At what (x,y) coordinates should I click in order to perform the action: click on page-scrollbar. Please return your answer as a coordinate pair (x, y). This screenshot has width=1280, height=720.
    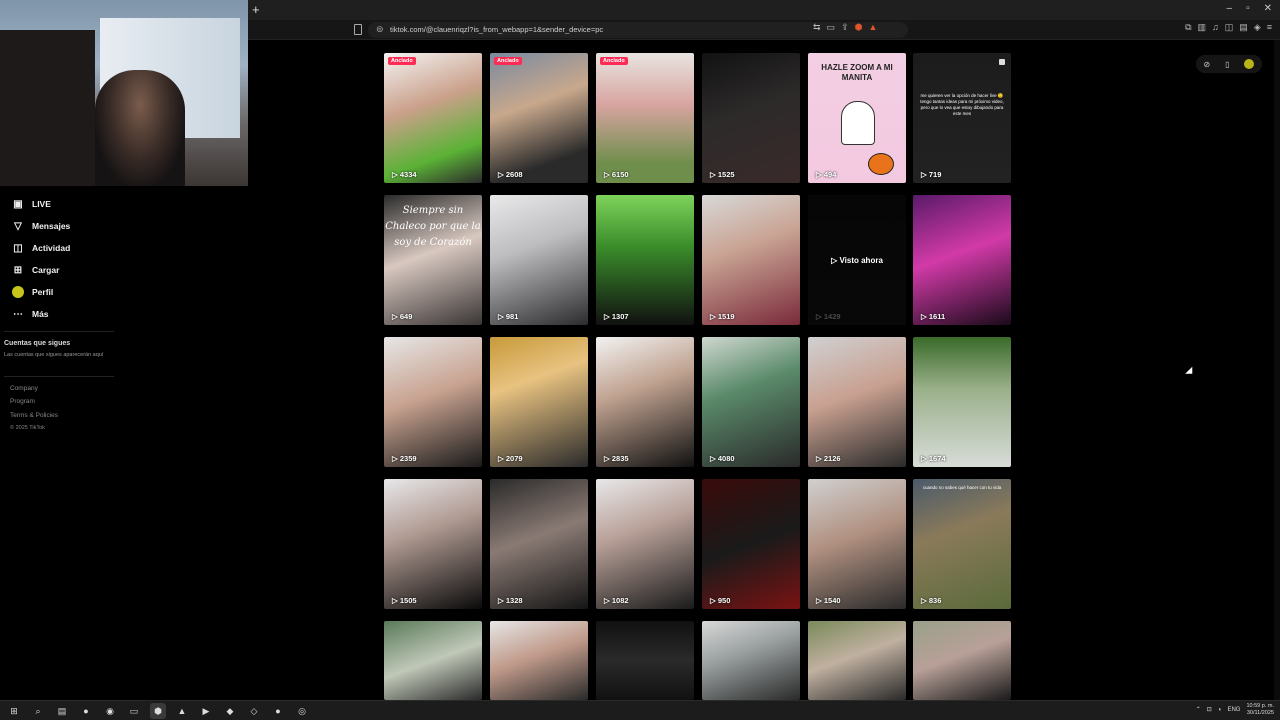
    Looking at the image, I should click on (1277, 370).